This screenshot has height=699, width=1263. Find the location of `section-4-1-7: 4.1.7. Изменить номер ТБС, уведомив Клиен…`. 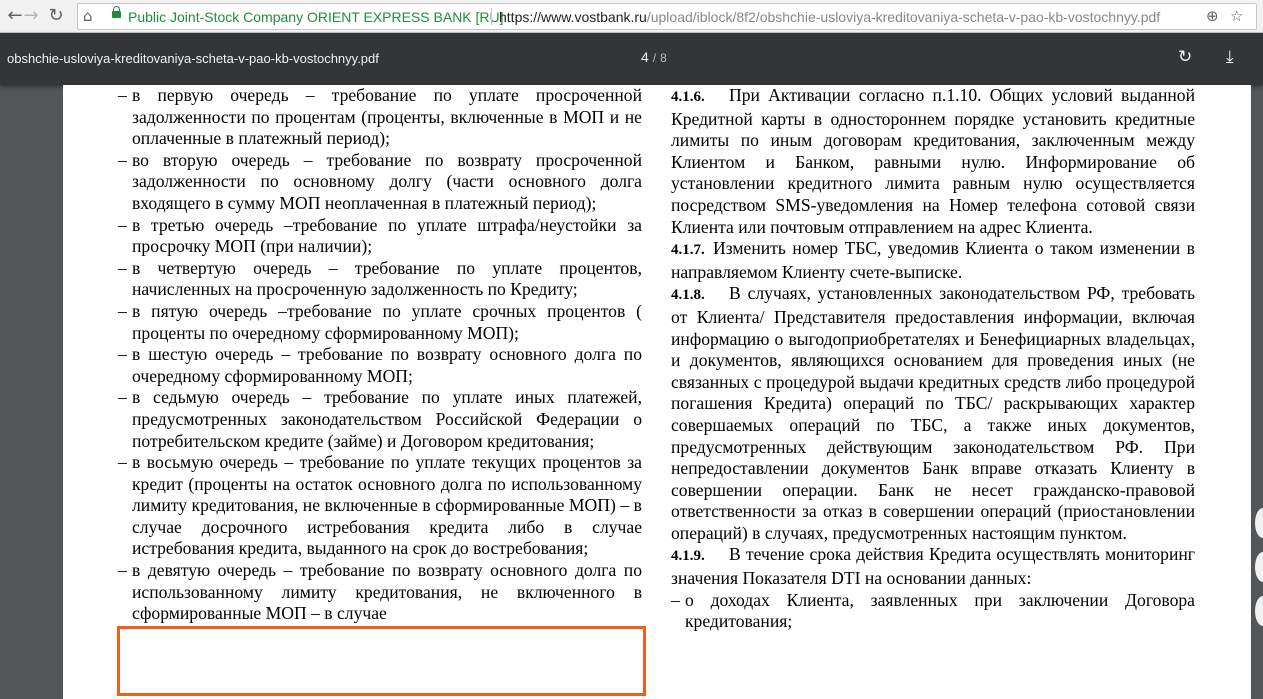

section-4-1-7: 4.1.7. Изменить номер ТБС, уведомив Клиен… is located at coordinates (933, 260).